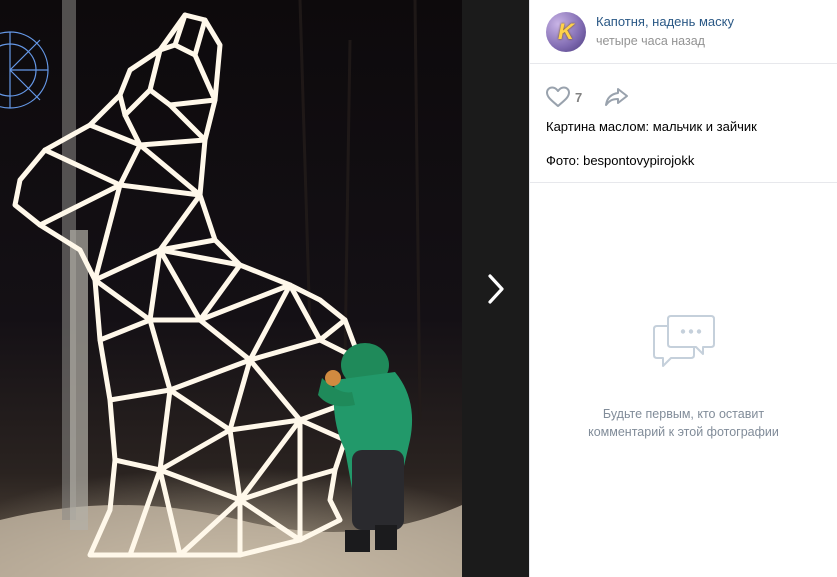 Image resolution: width=837 pixels, height=577 pixels. I want to click on share-button, so click(617, 97).